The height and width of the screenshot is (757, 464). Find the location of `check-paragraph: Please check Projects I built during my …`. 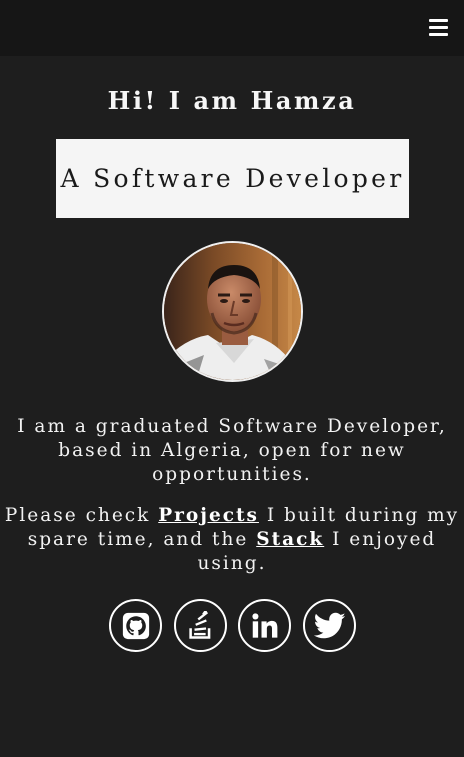

check-paragraph: Please check Projects I built during my … is located at coordinates (232, 540).